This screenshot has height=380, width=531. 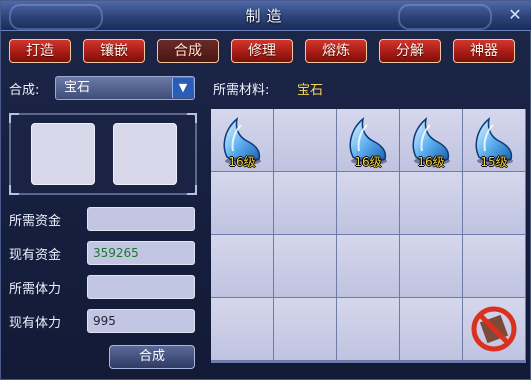 What do you see at coordinates (310, 90) in the screenshot?
I see `materials-value: 宝石` at bounding box center [310, 90].